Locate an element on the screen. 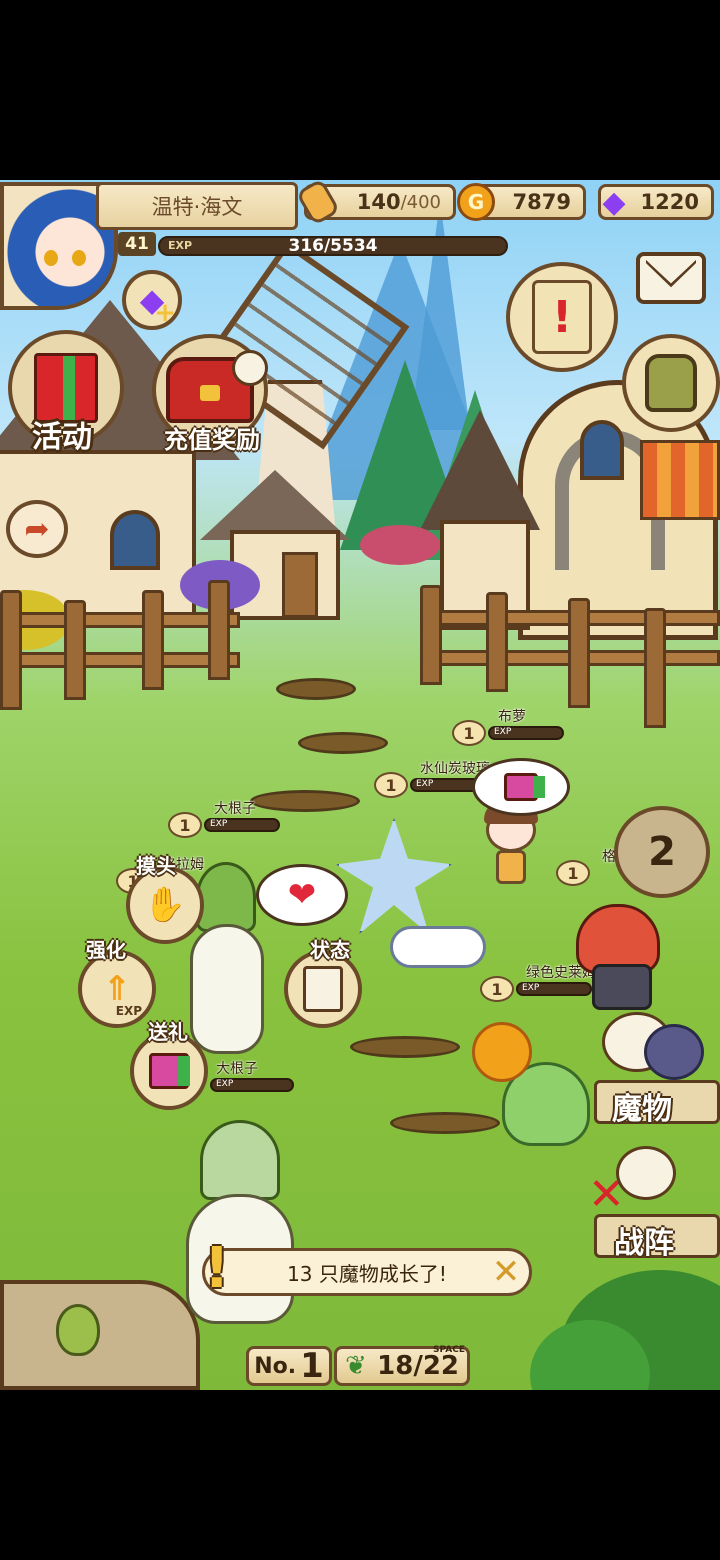  page-number: 2 is located at coordinates (662, 852).